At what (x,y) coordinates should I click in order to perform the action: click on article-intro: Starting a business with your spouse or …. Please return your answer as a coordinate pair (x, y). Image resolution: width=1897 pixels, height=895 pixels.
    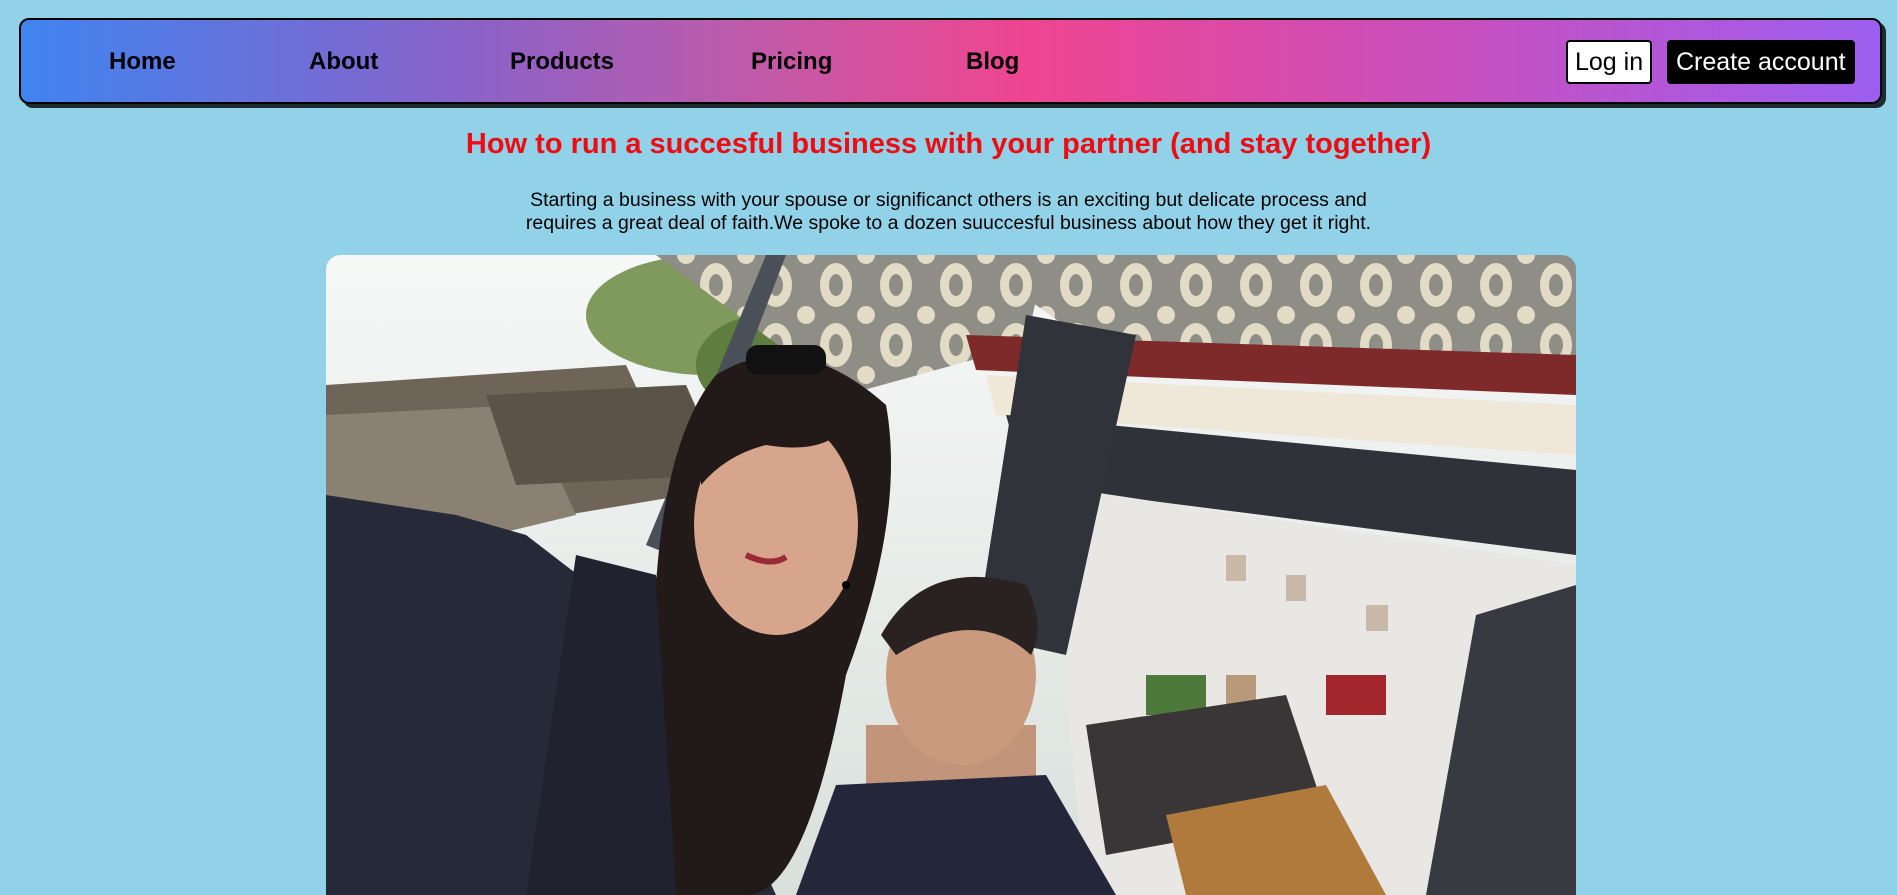
    Looking at the image, I should click on (948, 212).